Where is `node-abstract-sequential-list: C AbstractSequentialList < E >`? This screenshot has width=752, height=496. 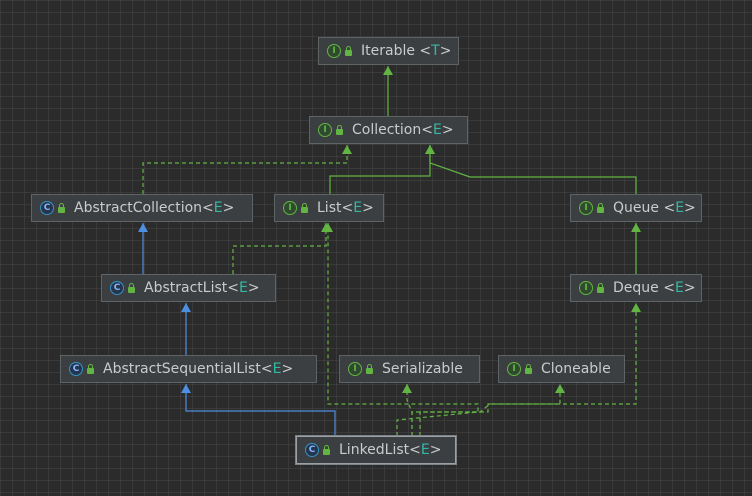
node-abstract-sequential-list: C AbstractSequentialList < E > is located at coordinates (188, 369).